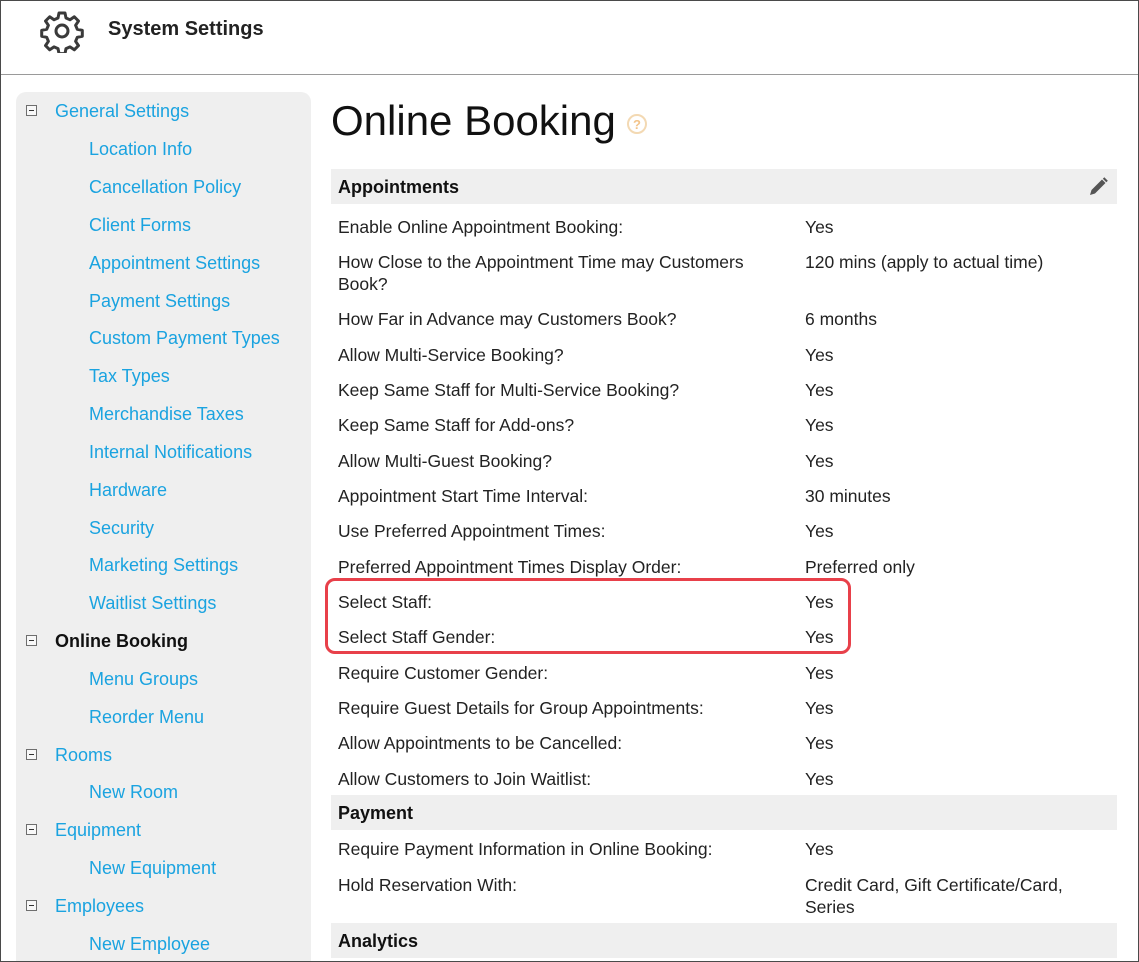 This screenshot has width=1139, height=962. I want to click on setting-label: Hold Reservation With:, so click(427, 885).